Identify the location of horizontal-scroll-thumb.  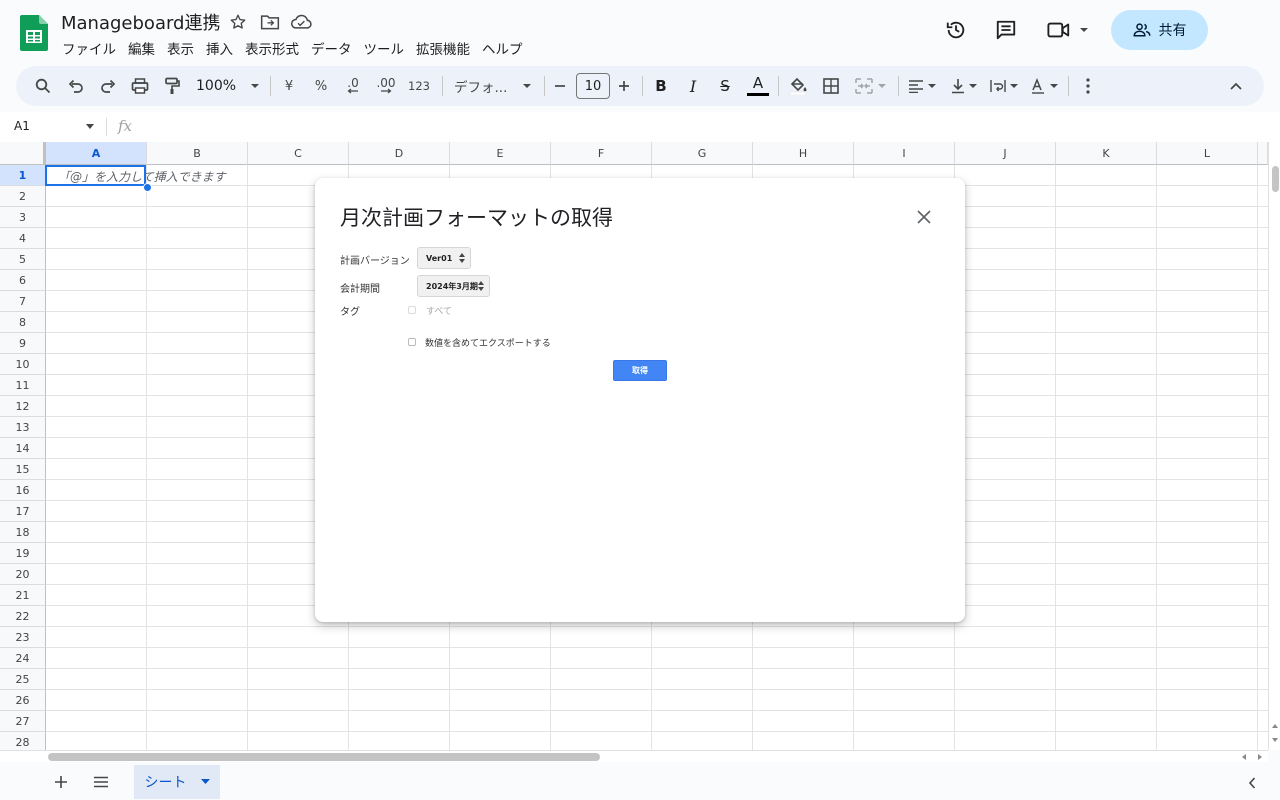
(324, 757).